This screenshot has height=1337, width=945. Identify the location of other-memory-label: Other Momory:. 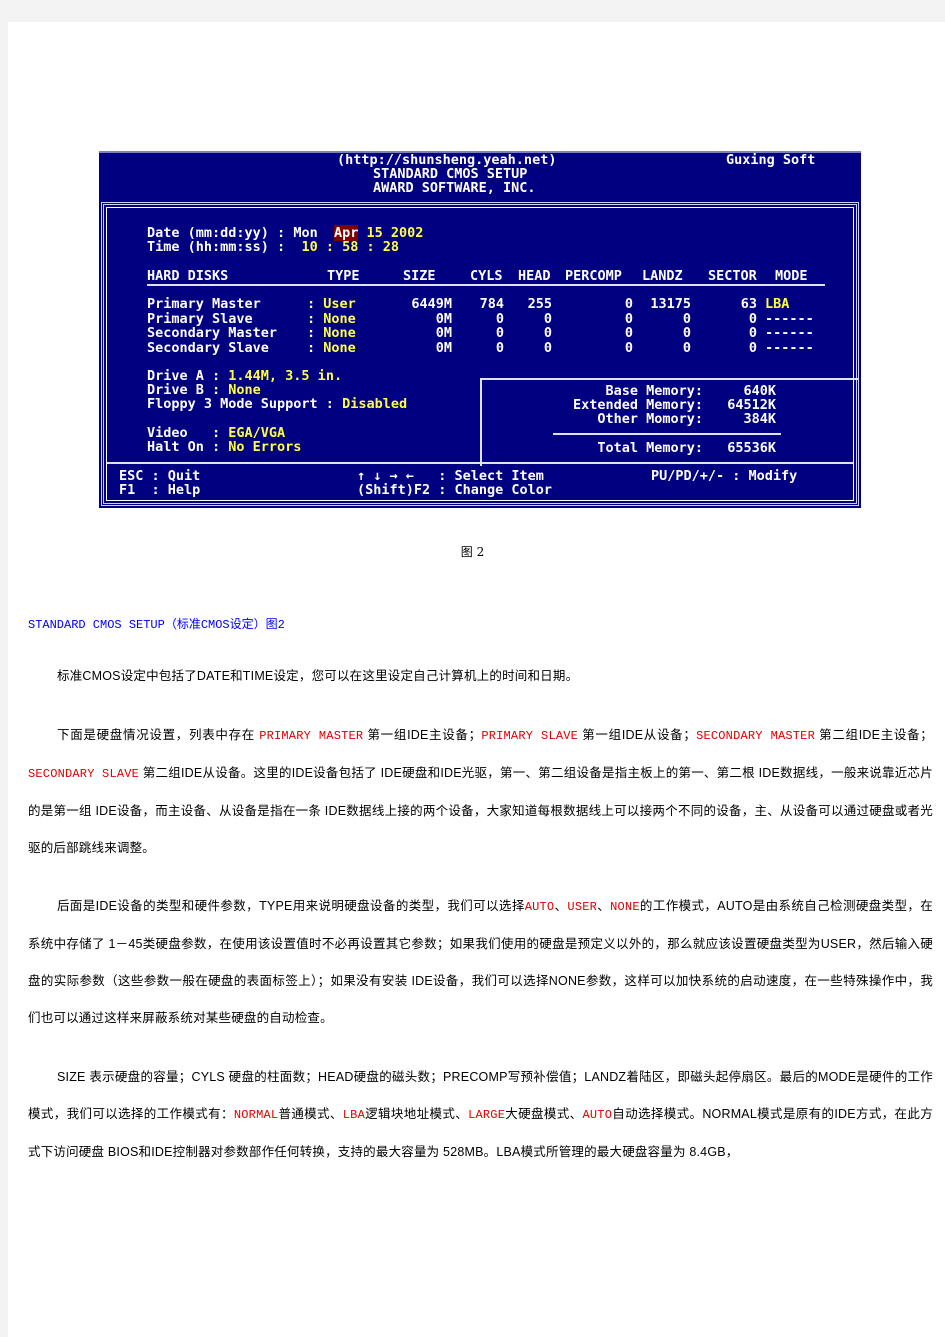
(650, 419).